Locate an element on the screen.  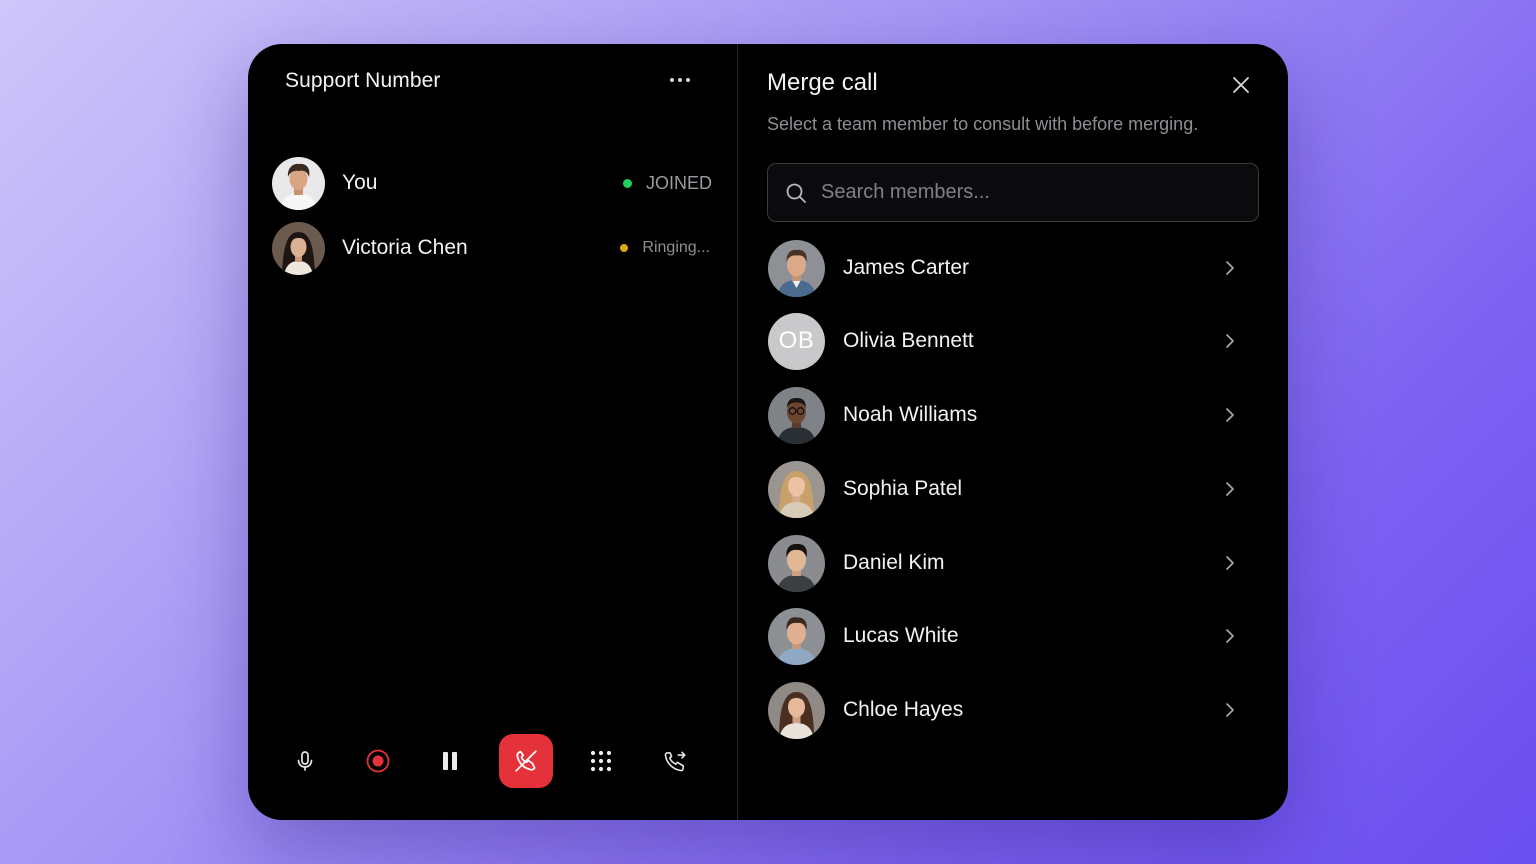
mute-button is located at coordinates (305, 761).